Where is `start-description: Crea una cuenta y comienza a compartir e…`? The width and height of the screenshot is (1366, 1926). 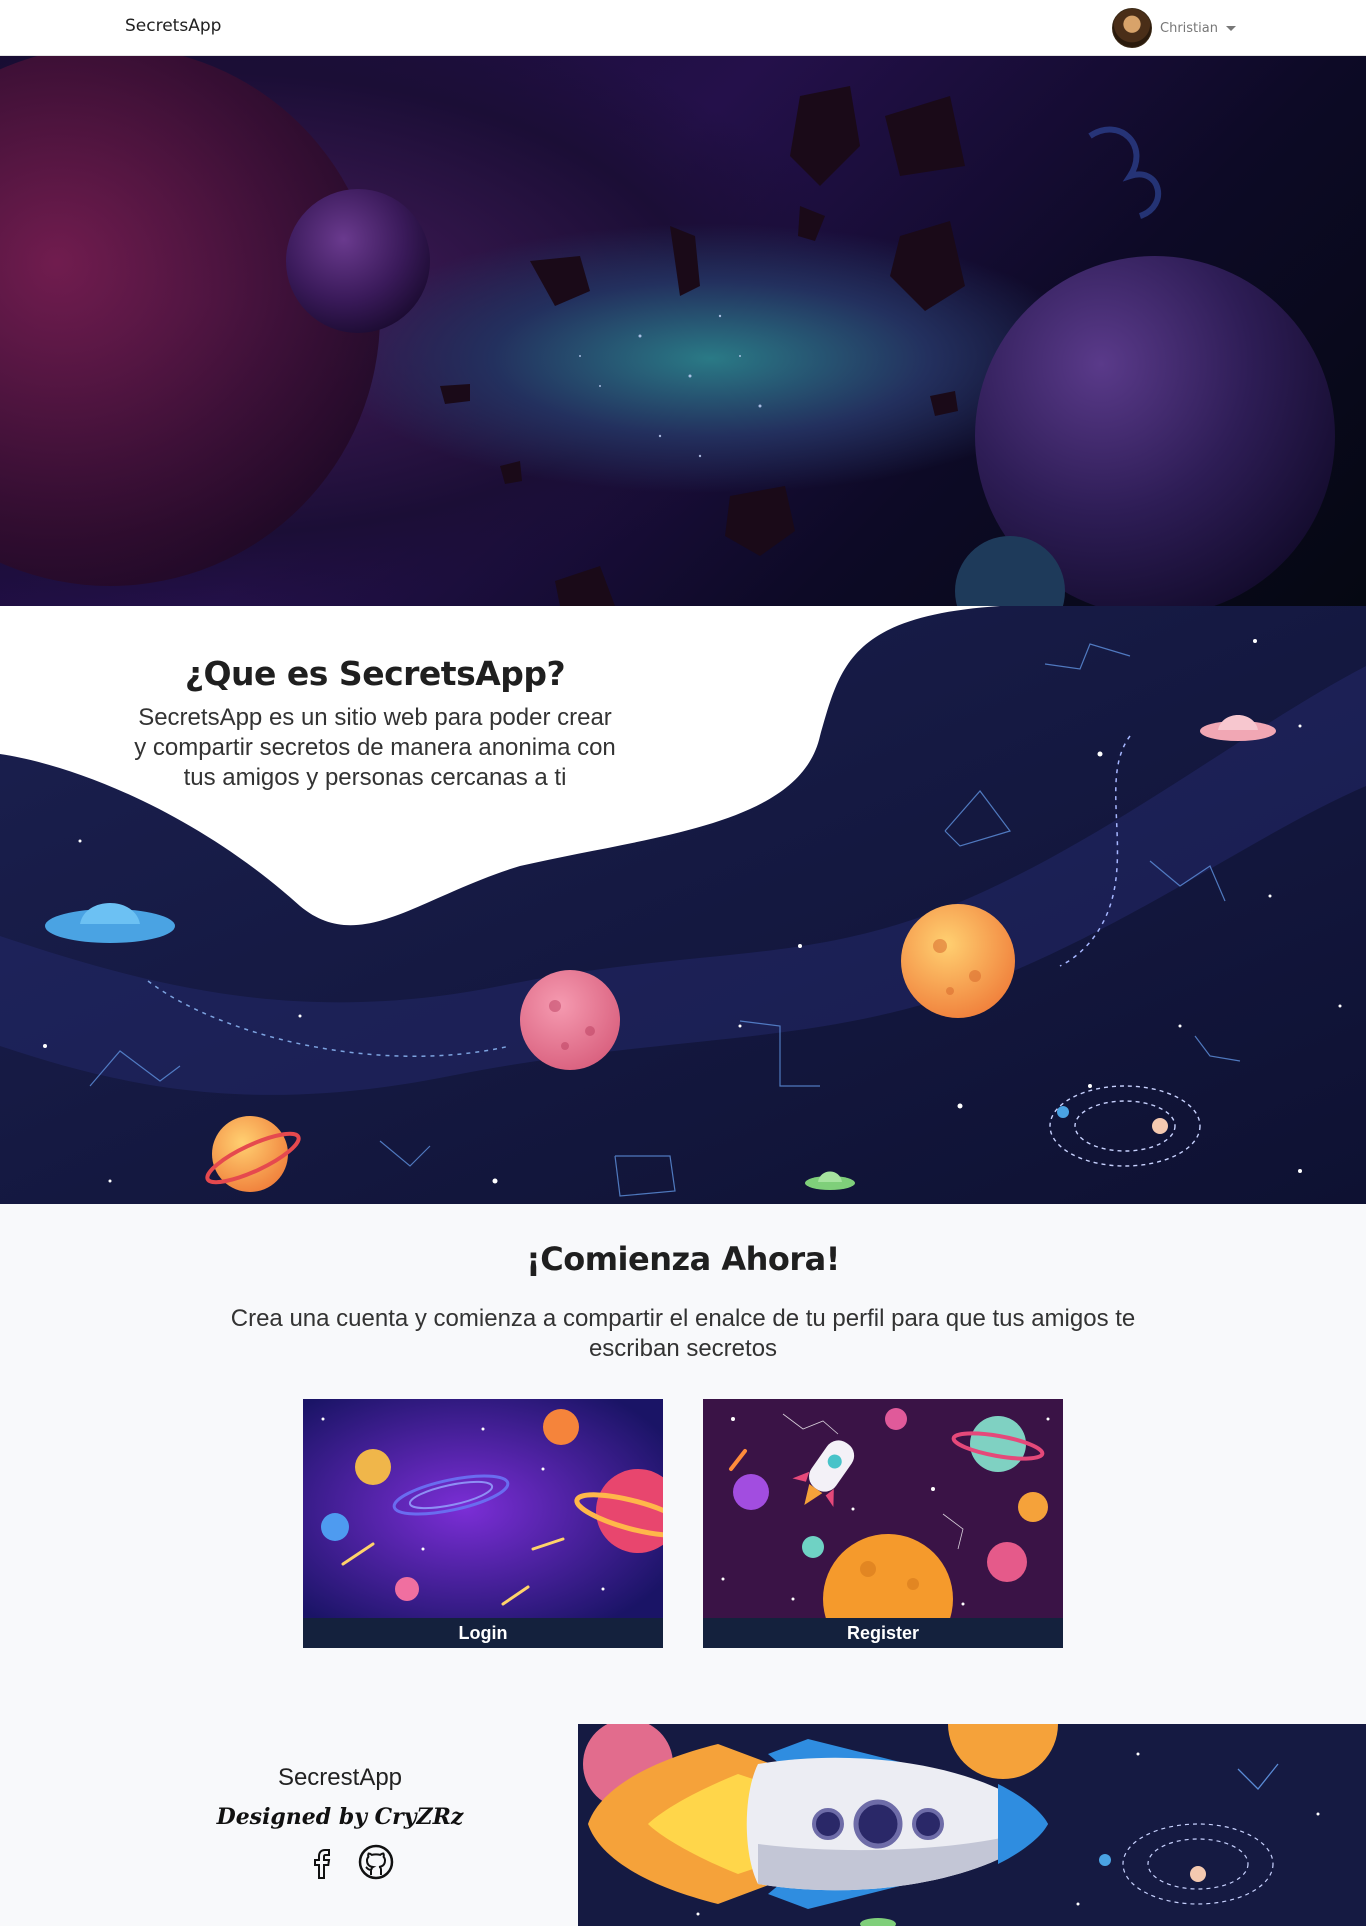 start-description: Crea una cuenta y comienza a compartir e… is located at coordinates (683, 1333).